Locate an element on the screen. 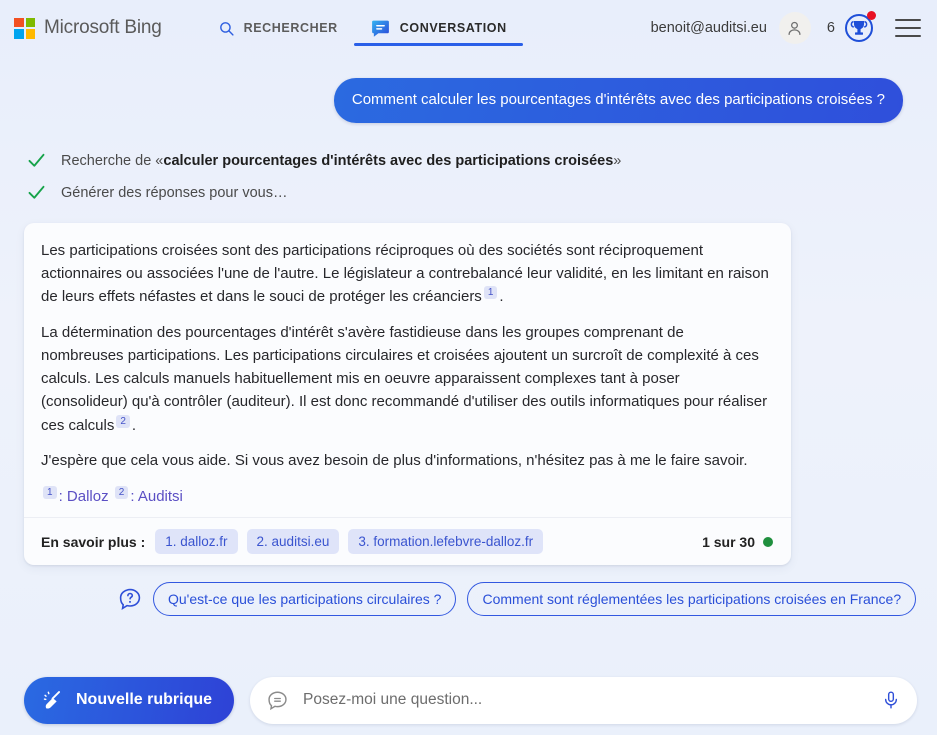  microsoft-logo-icon is located at coordinates (24, 28).